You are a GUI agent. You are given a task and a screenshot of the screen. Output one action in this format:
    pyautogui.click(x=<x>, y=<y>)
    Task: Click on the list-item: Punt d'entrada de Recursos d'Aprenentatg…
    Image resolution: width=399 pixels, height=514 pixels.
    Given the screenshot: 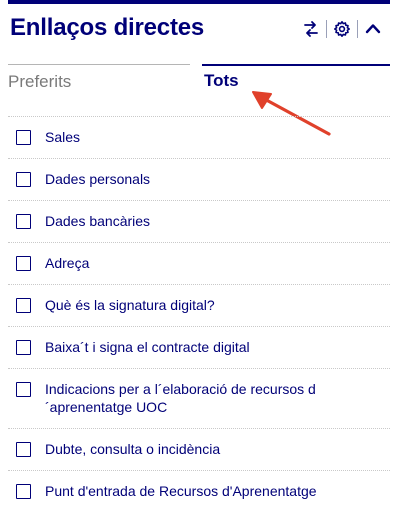 What is the action you would take?
    pyautogui.click(x=199, y=491)
    